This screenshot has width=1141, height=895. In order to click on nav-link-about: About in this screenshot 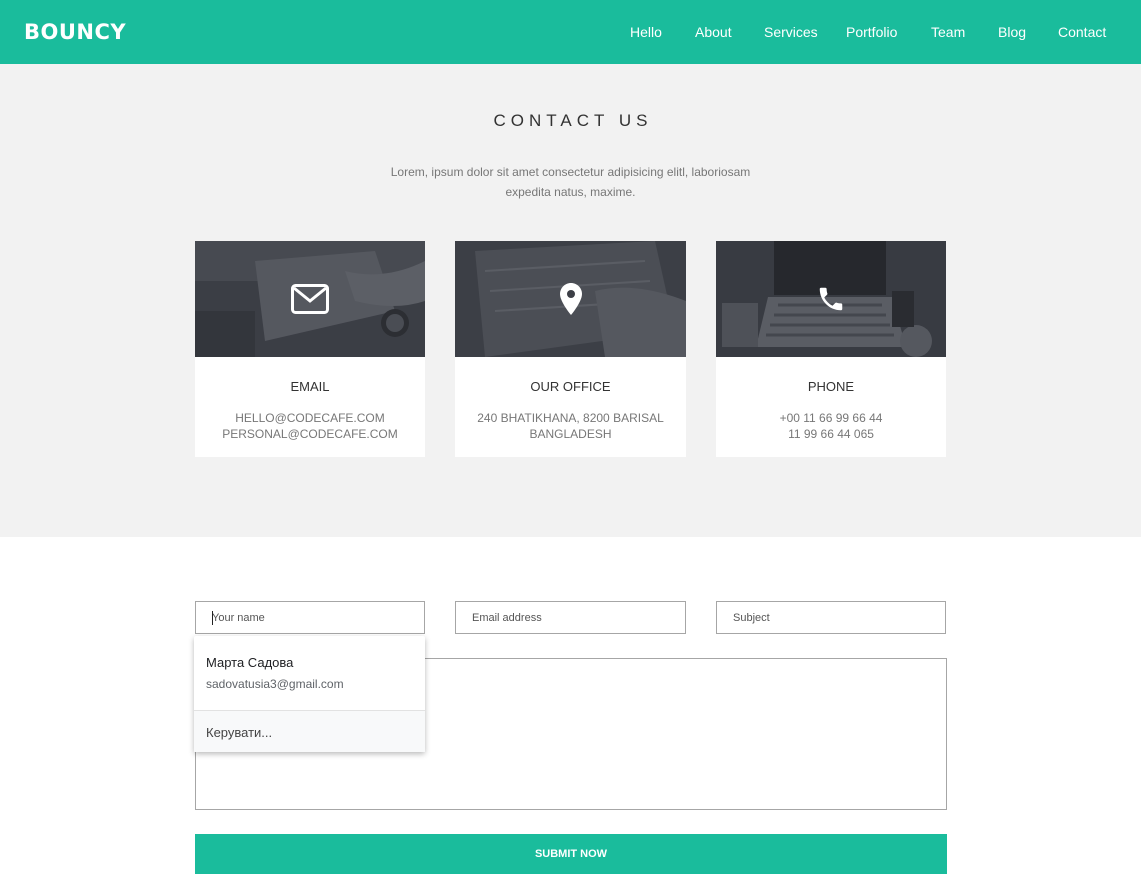, I will do `click(713, 32)`.